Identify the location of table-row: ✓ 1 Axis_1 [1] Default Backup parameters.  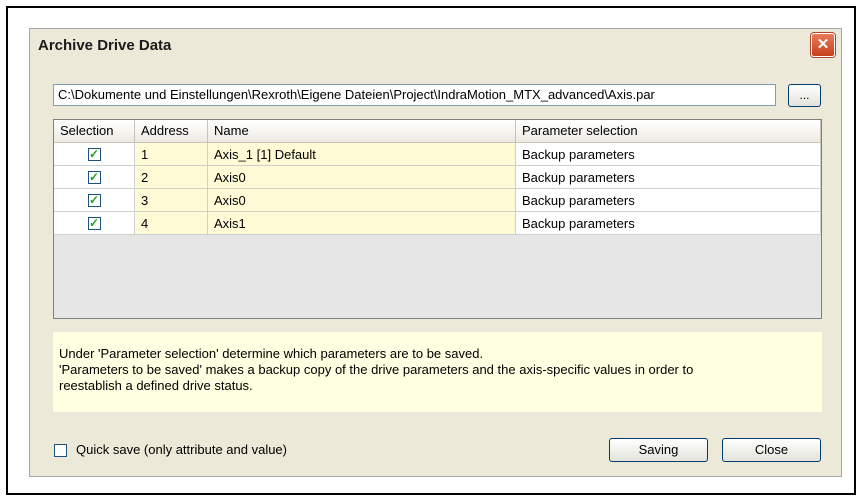
(437, 154).